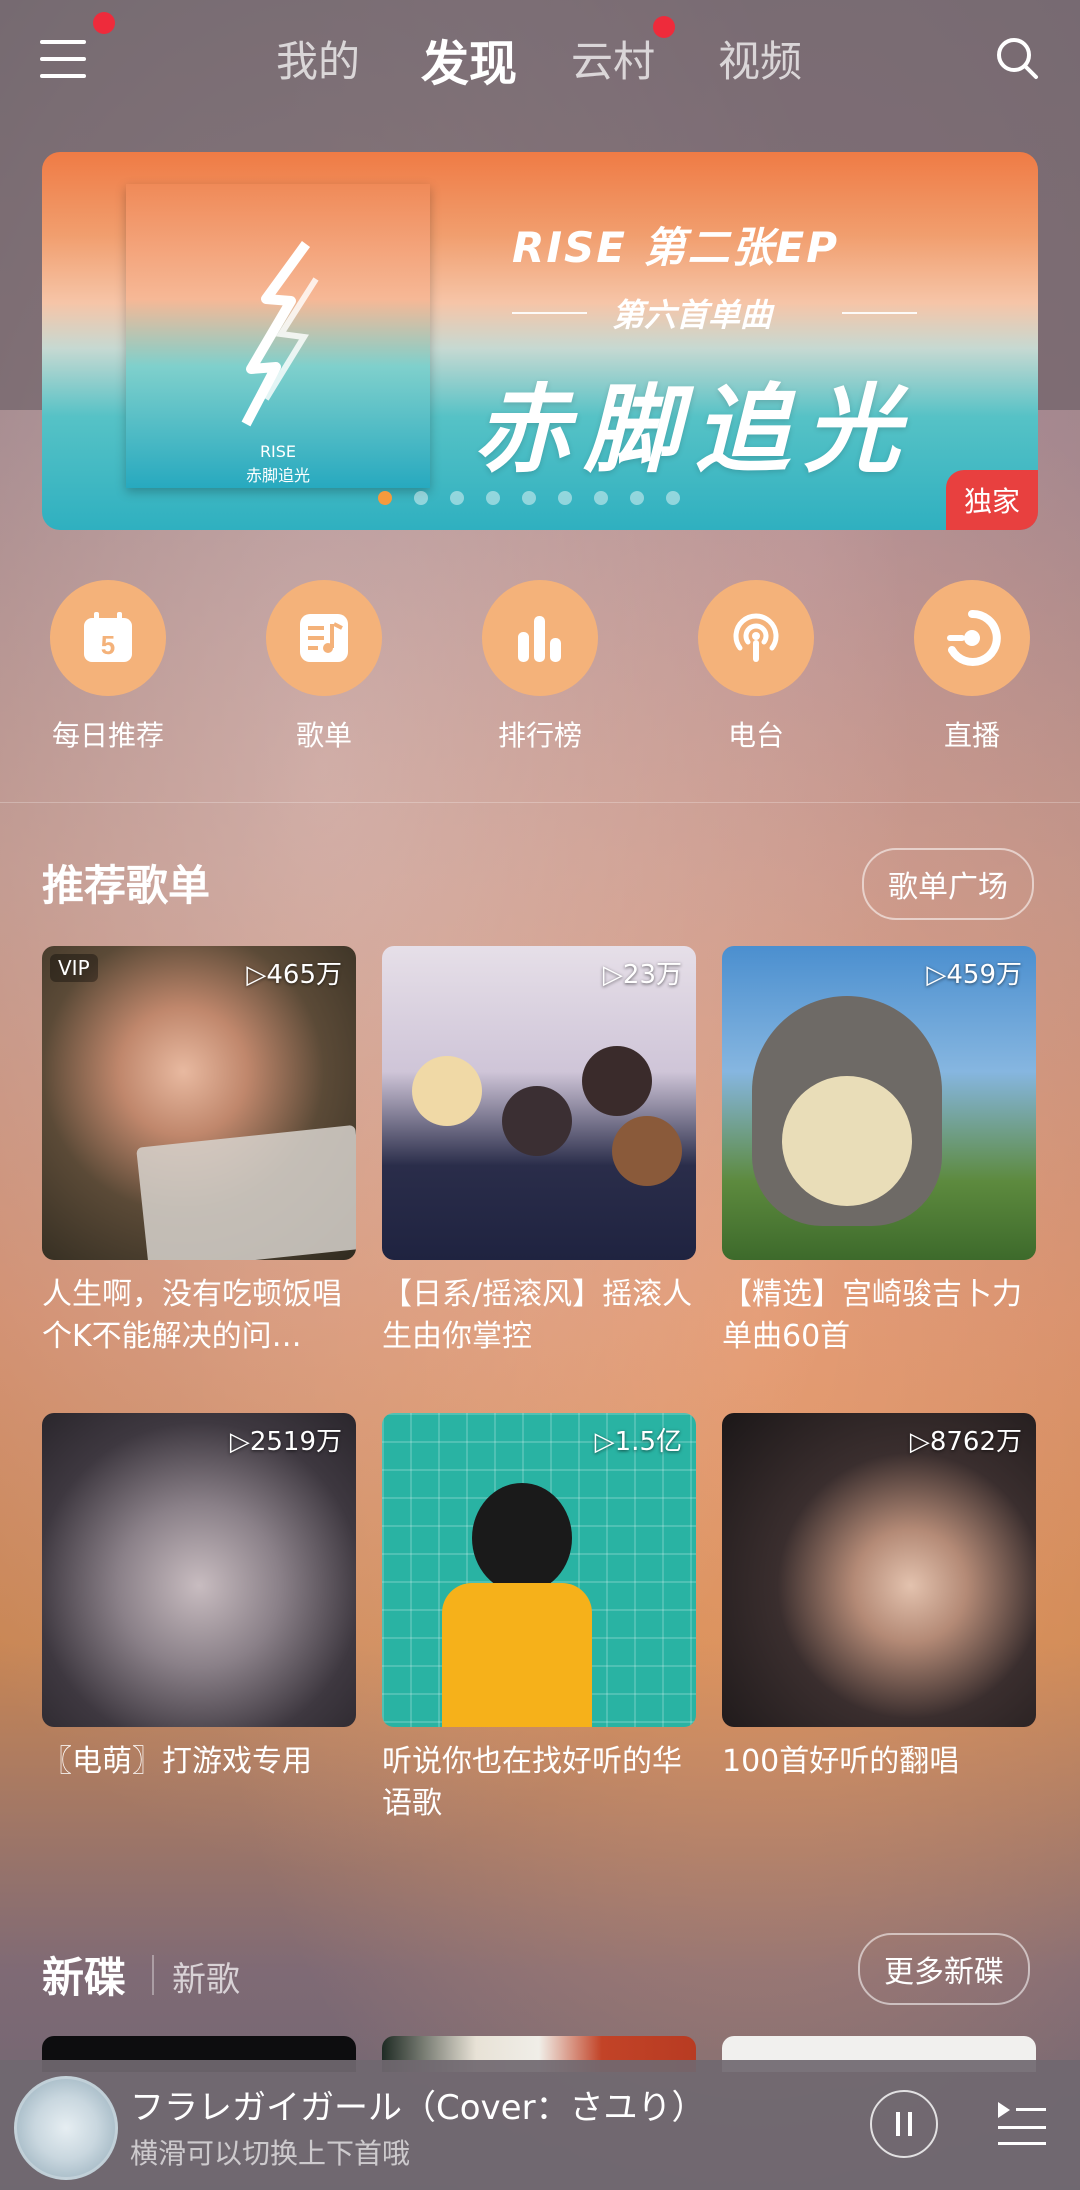 The height and width of the screenshot is (2190, 1080). I want to click on radio-icon, so click(756, 637).